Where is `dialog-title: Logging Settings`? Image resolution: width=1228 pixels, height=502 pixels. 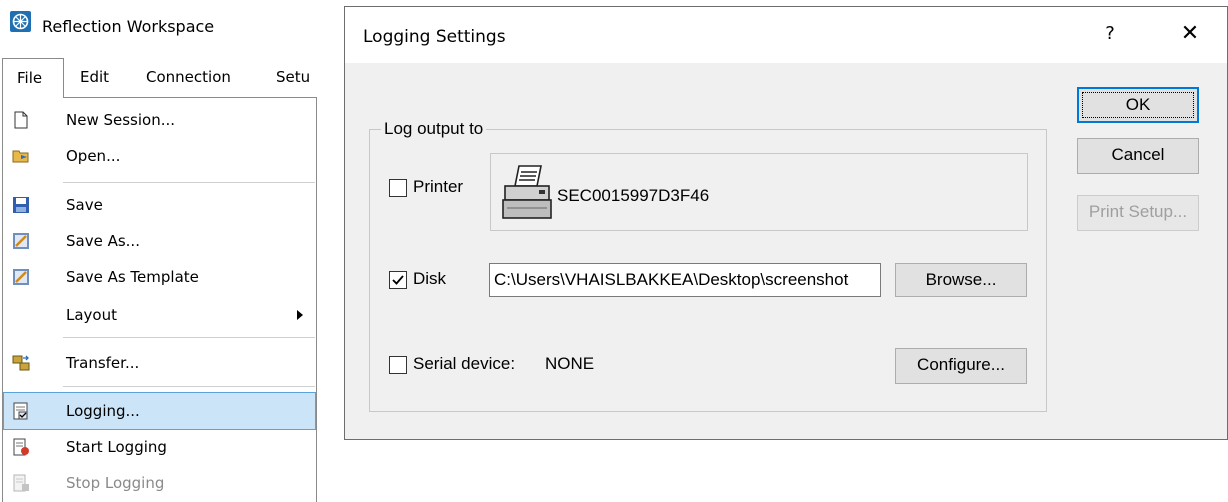 dialog-title: Logging Settings is located at coordinates (434, 37).